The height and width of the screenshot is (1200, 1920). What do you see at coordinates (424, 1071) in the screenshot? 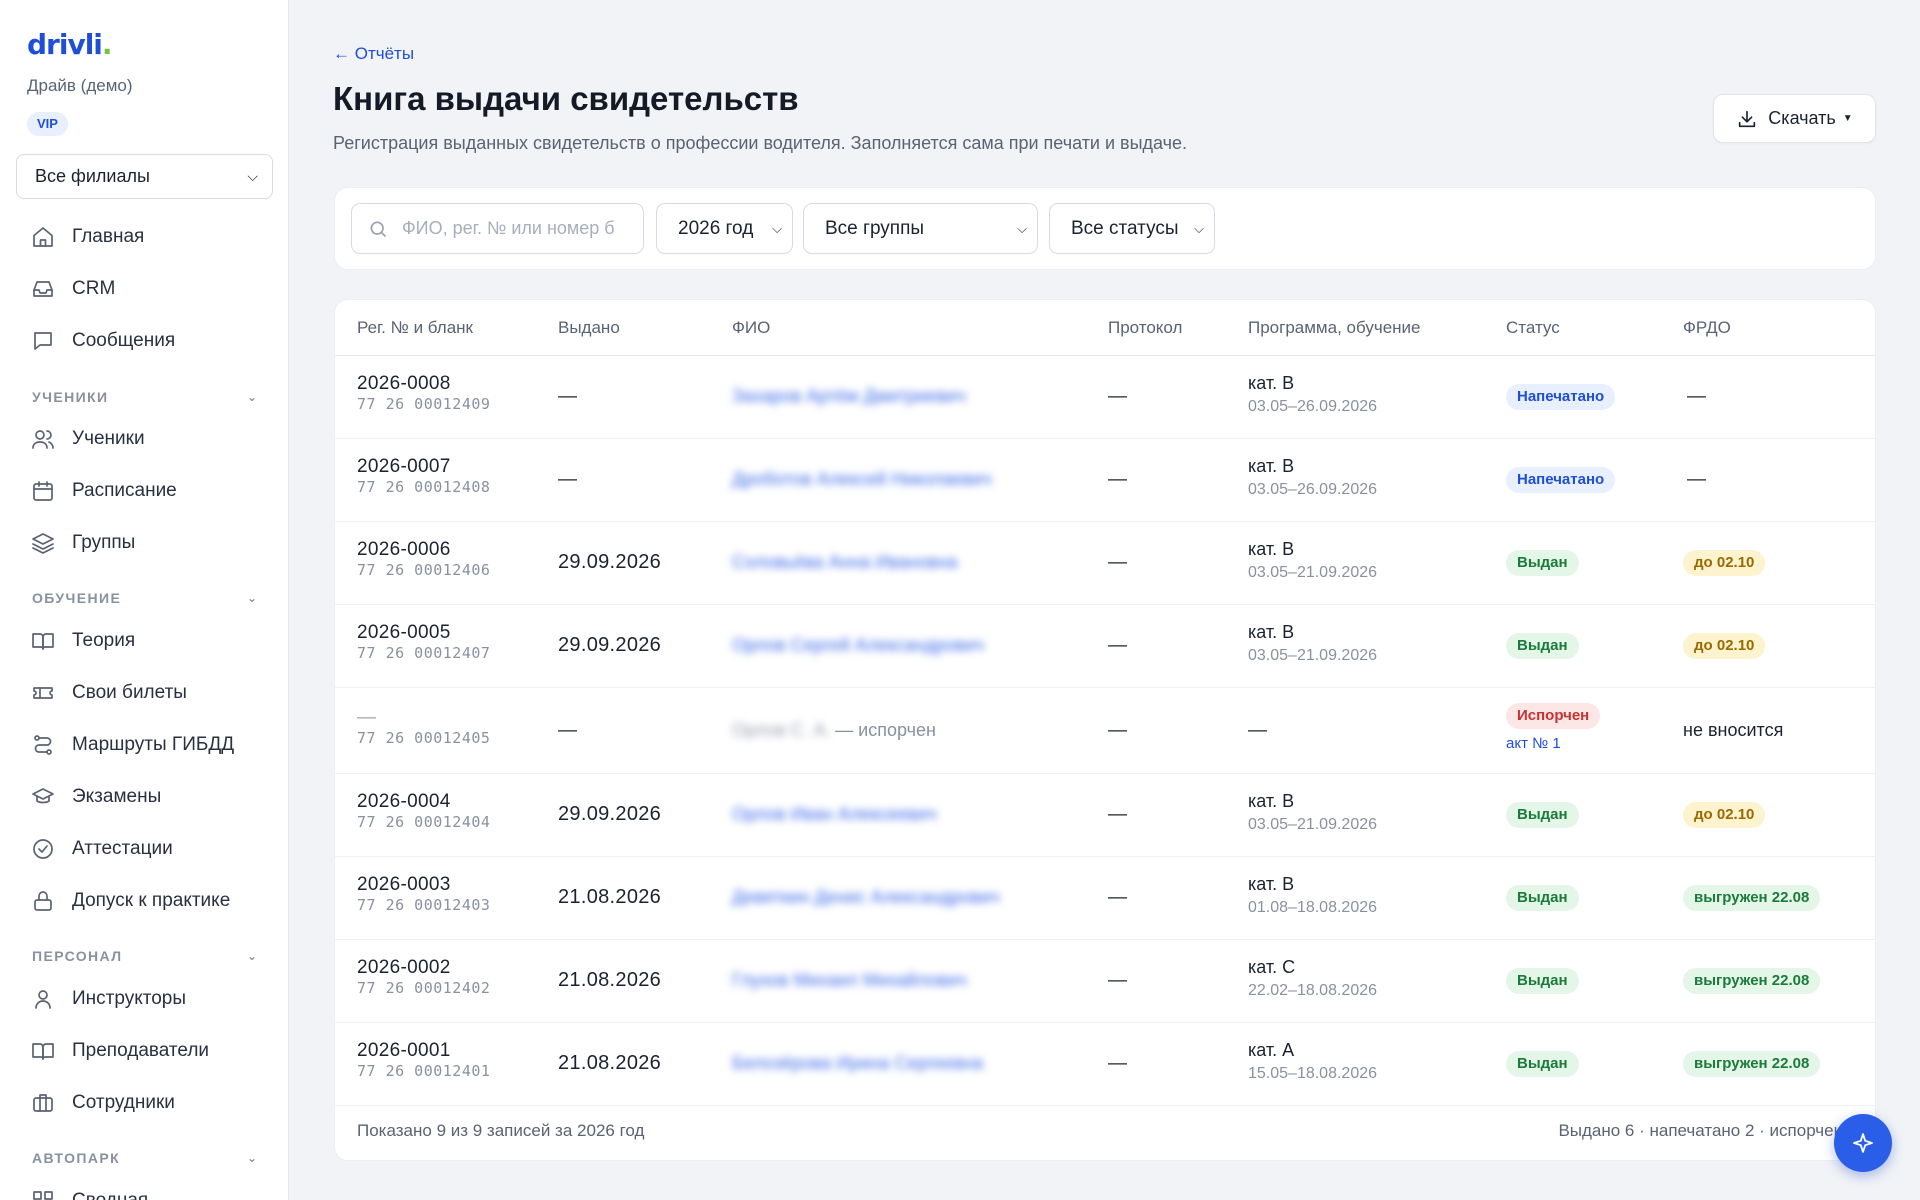
I see `blank-number: 77 26 00012401` at bounding box center [424, 1071].